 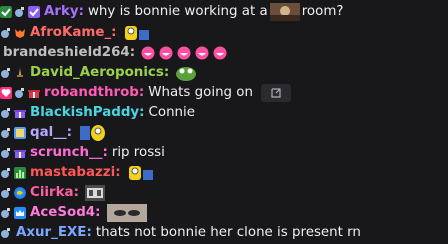 I want to click on chat-username: brandeshield264, so click(x=66, y=53).